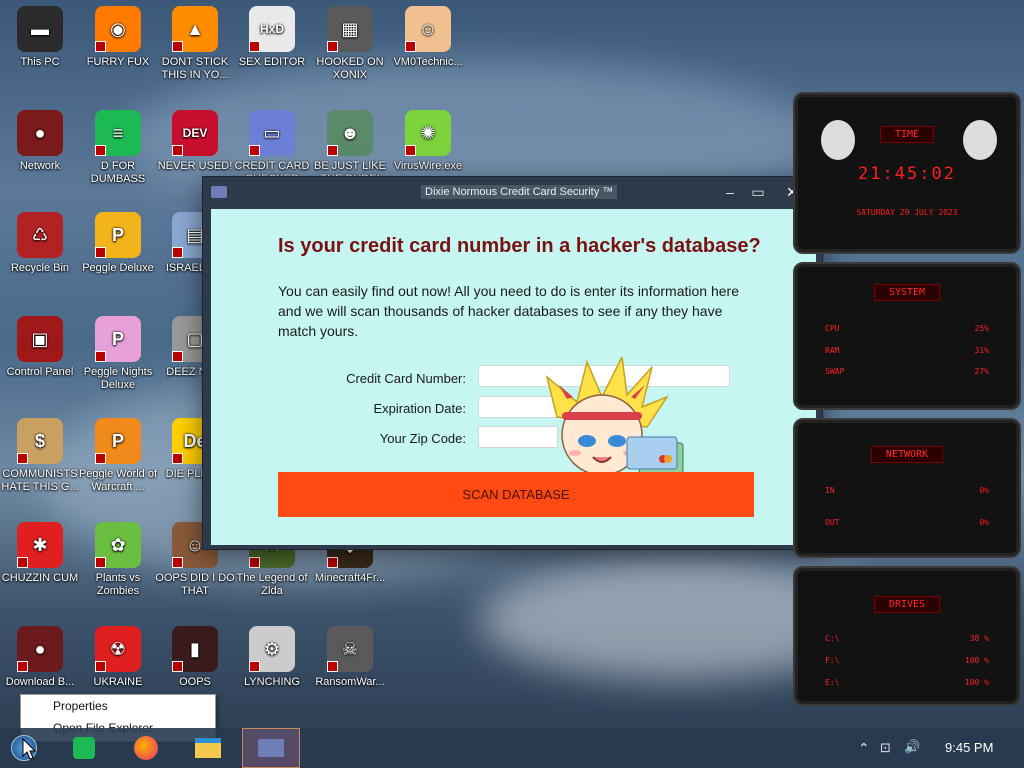  What do you see at coordinates (350, 133) in the screenshot?
I see `shortcut-icon: ☻` at bounding box center [350, 133].